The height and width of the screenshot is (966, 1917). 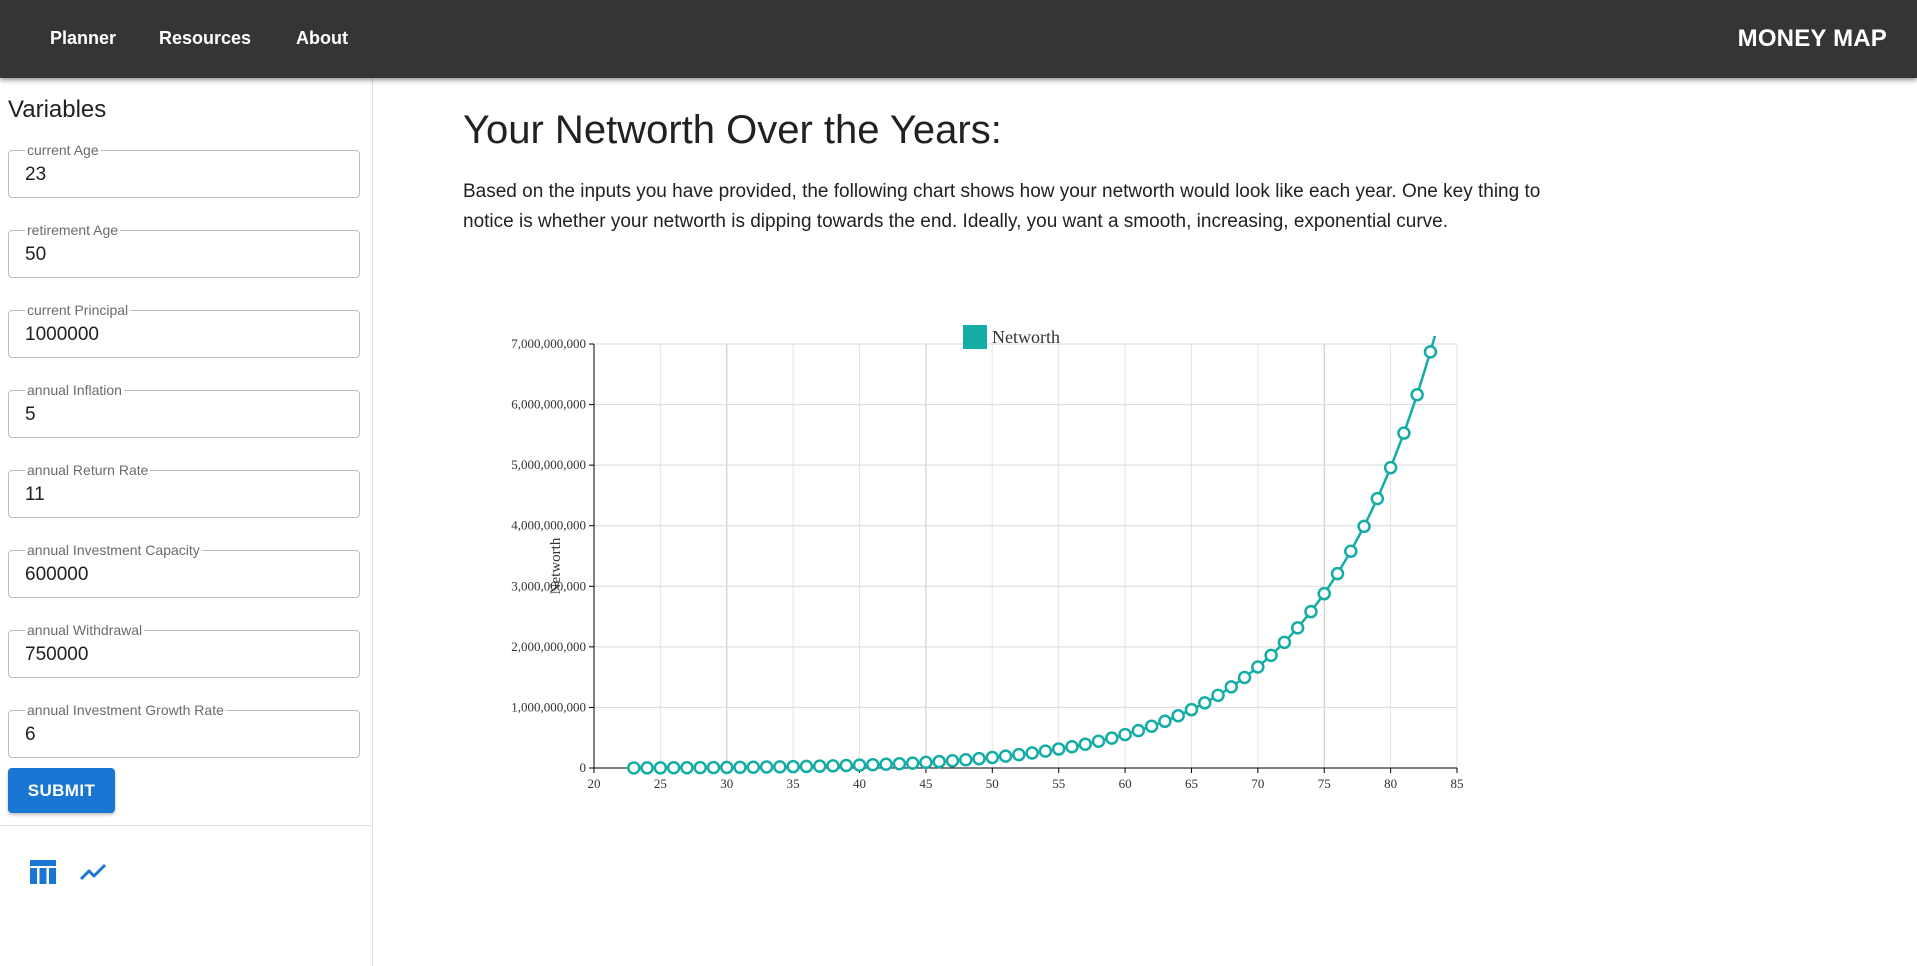 I want to click on field-value: 750000, so click(x=56, y=655).